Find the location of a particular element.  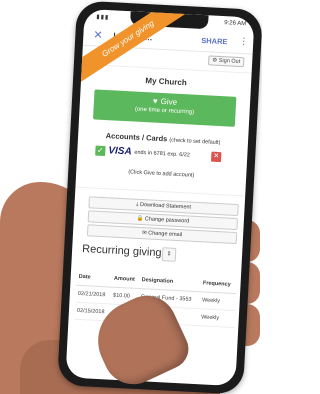

card-row: ✓ VISA ends in 6781 exp. 6/22 ✕ is located at coordinates (162, 155).